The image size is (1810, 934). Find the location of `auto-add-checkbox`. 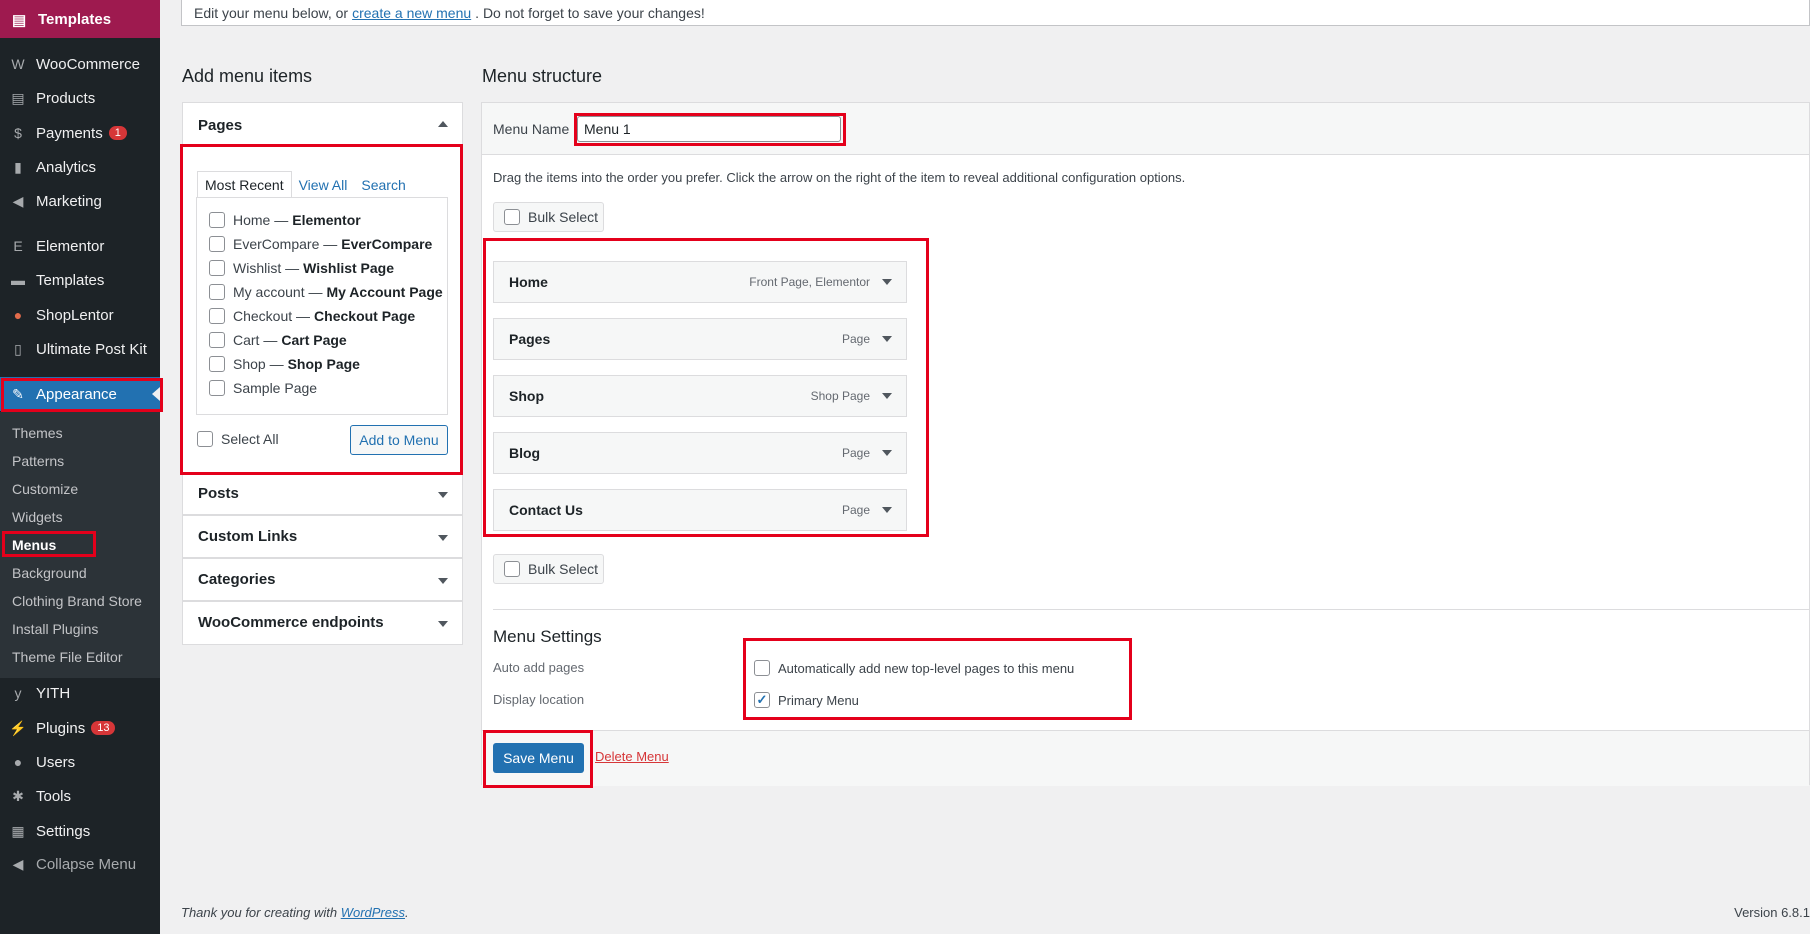

auto-add-checkbox is located at coordinates (762, 668).